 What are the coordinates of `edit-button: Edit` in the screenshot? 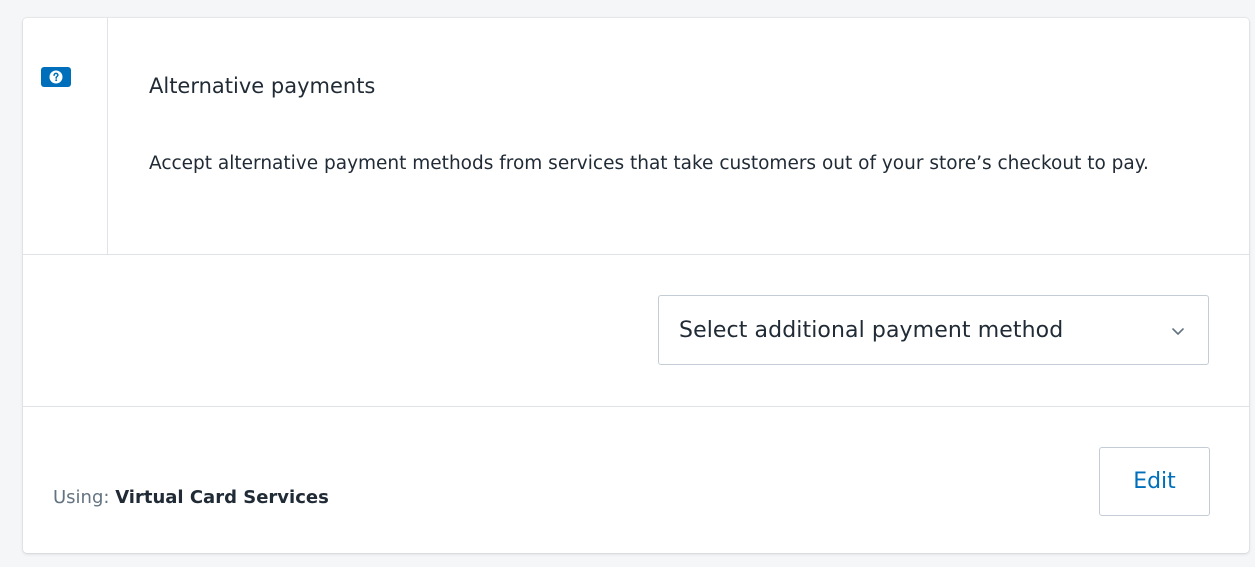 It's located at (1154, 481).